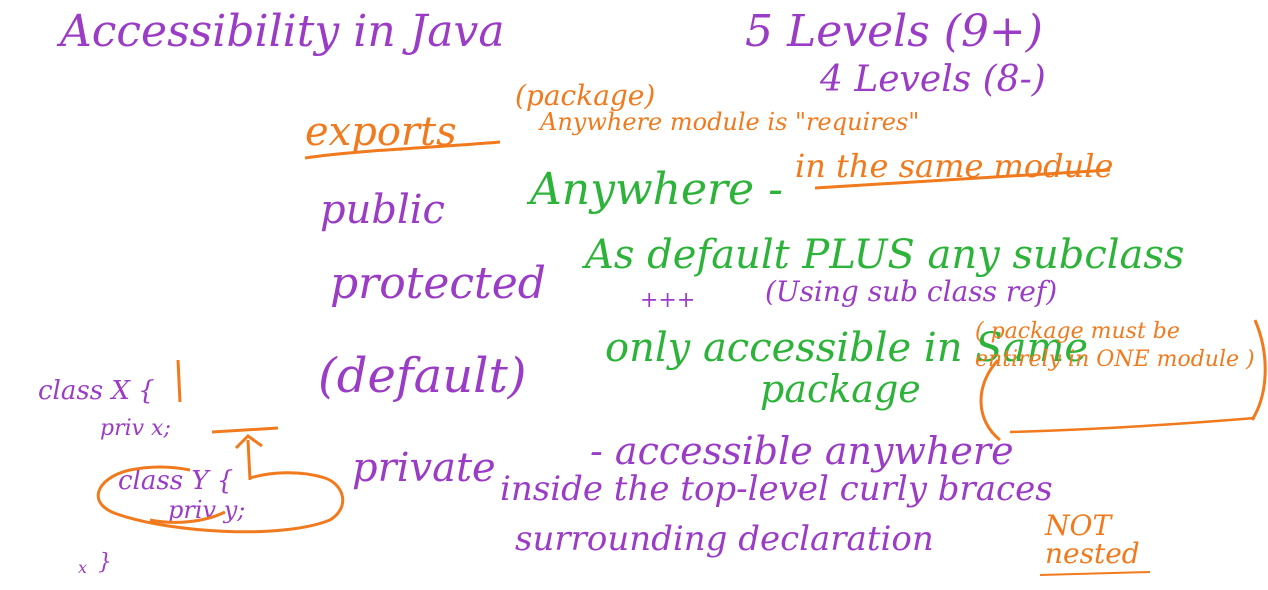 The height and width of the screenshot is (590, 1268). What do you see at coordinates (802, 451) in the screenshot?
I see `private-desc-line1: - accessible anywhere` at bounding box center [802, 451].